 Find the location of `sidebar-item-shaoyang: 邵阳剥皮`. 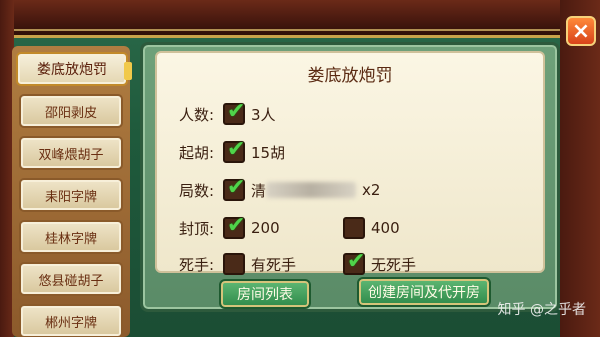

sidebar-item-shaoyang: 邵阳剥皮 is located at coordinates (71, 111).